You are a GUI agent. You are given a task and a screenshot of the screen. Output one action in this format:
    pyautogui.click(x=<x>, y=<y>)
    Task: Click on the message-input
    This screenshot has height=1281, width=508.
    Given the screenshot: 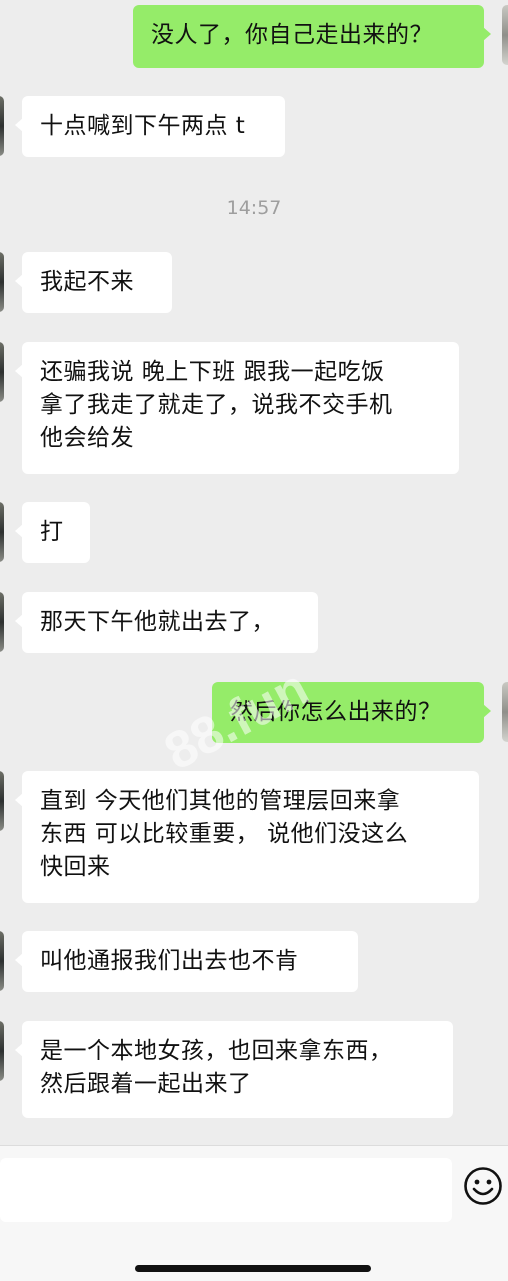 What is the action you would take?
    pyautogui.click(x=226, y=1190)
    